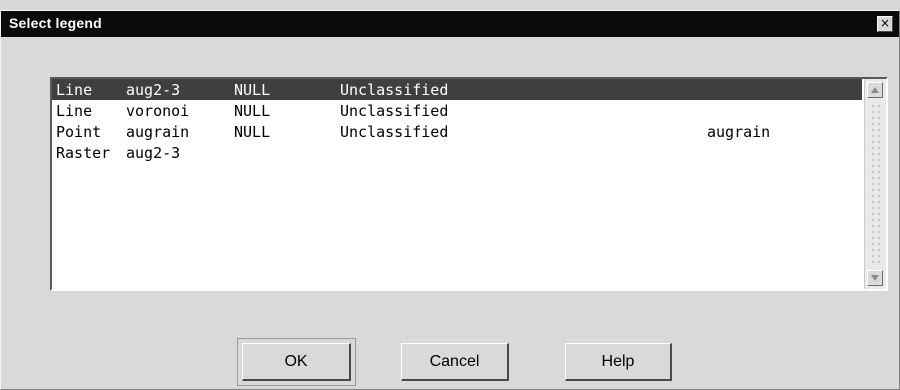  What do you see at coordinates (450, 24) in the screenshot?
I see `title-bar: Select legend ×` at bounding box center [450, 24].